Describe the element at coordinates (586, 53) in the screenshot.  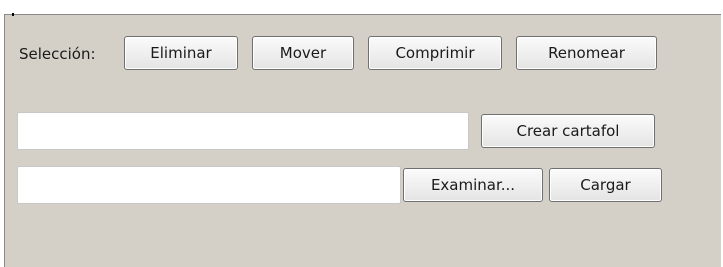
I see `rename-button: Renomear` at that location.